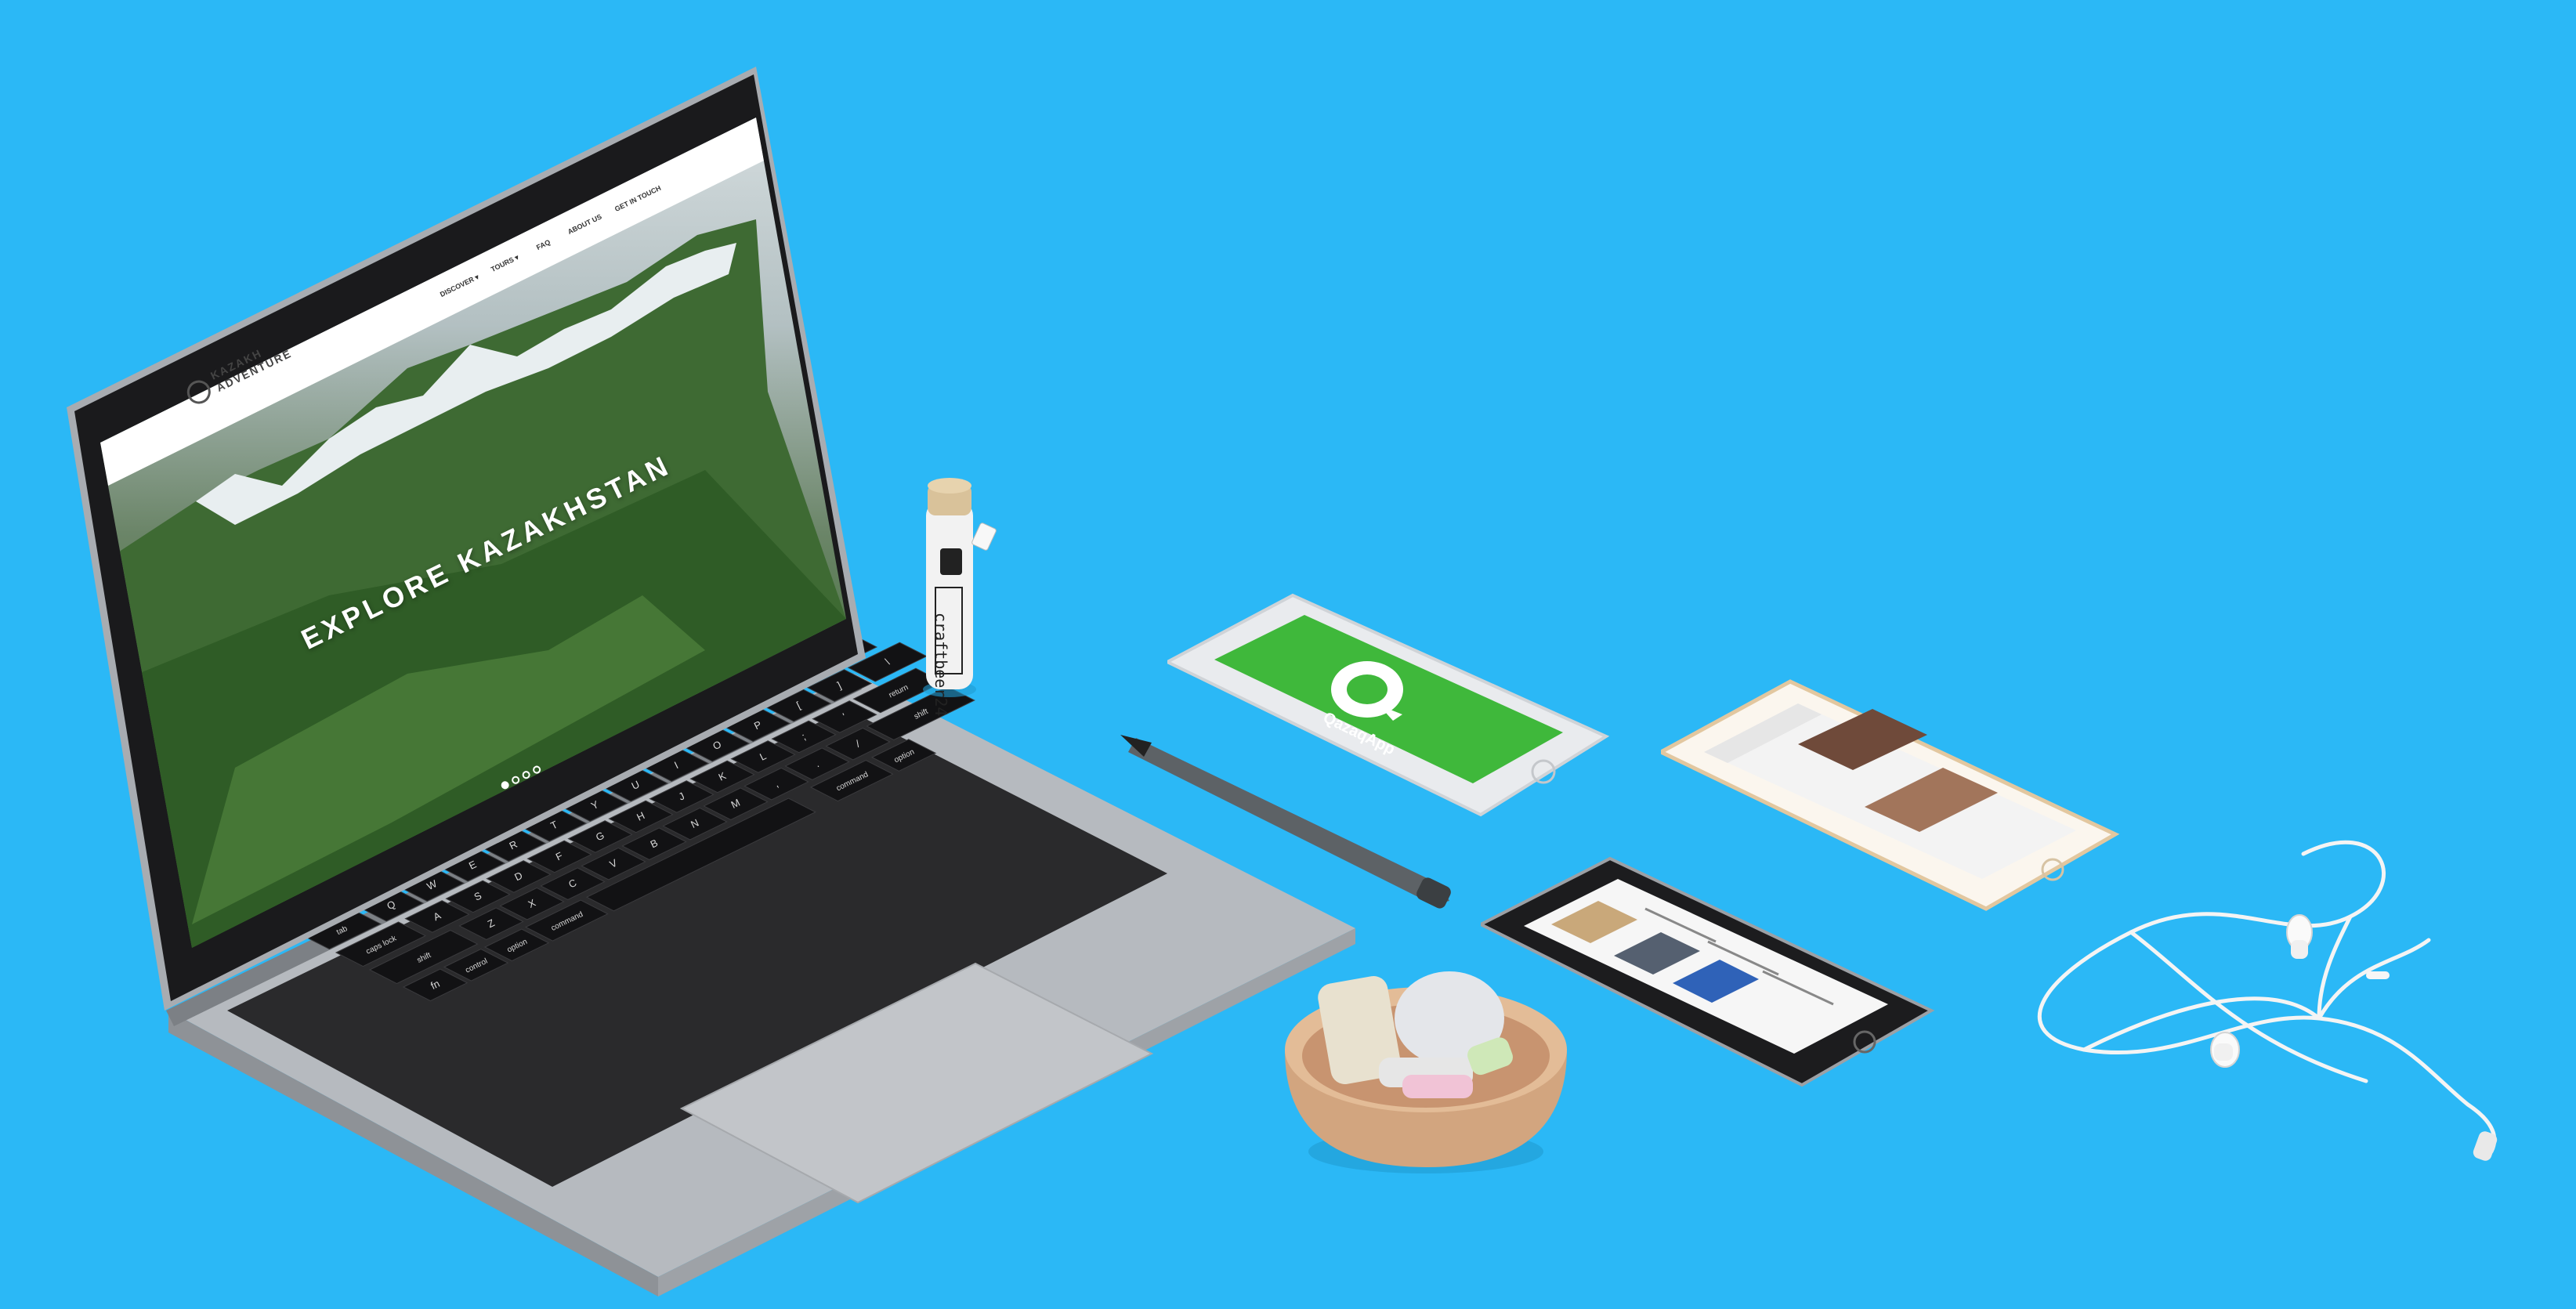 This screenshot has width=2576, height=1309. Describe the element at coordinates (585, 224) in the screenshot. I see `nav-about: ABOUT US` at that location.